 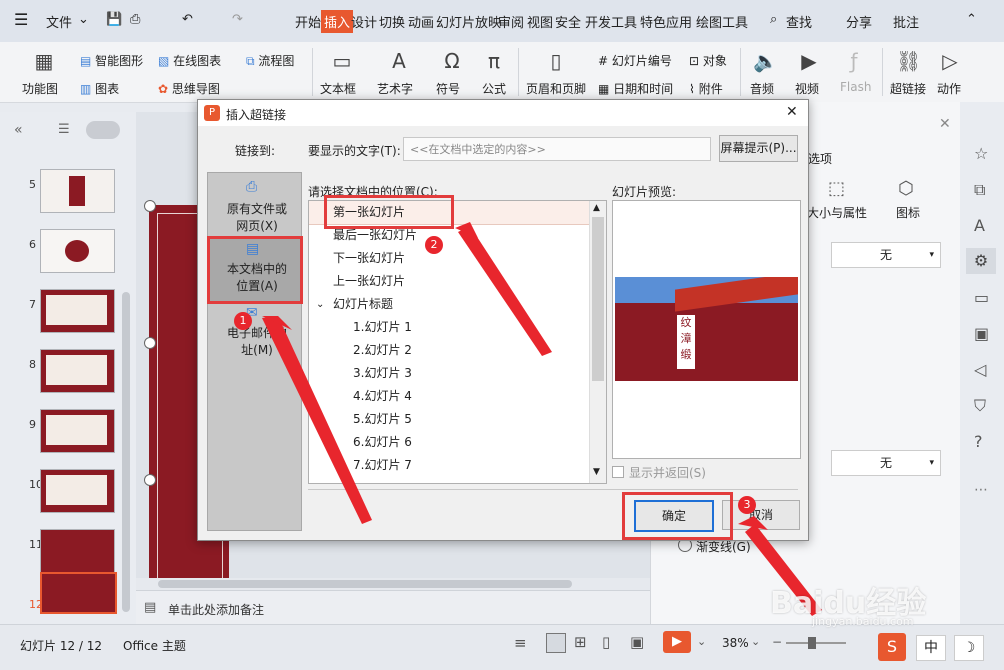 I want to click on watermark-url: jingyan.baidu.com, so click(x=863, y=621).